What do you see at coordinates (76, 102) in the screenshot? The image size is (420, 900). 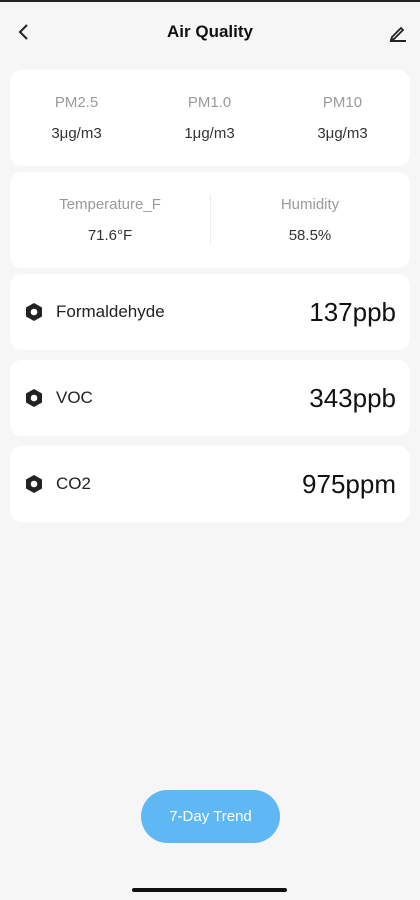 I see `pm25-label: PM2.5` at bounding box center [76, 102].